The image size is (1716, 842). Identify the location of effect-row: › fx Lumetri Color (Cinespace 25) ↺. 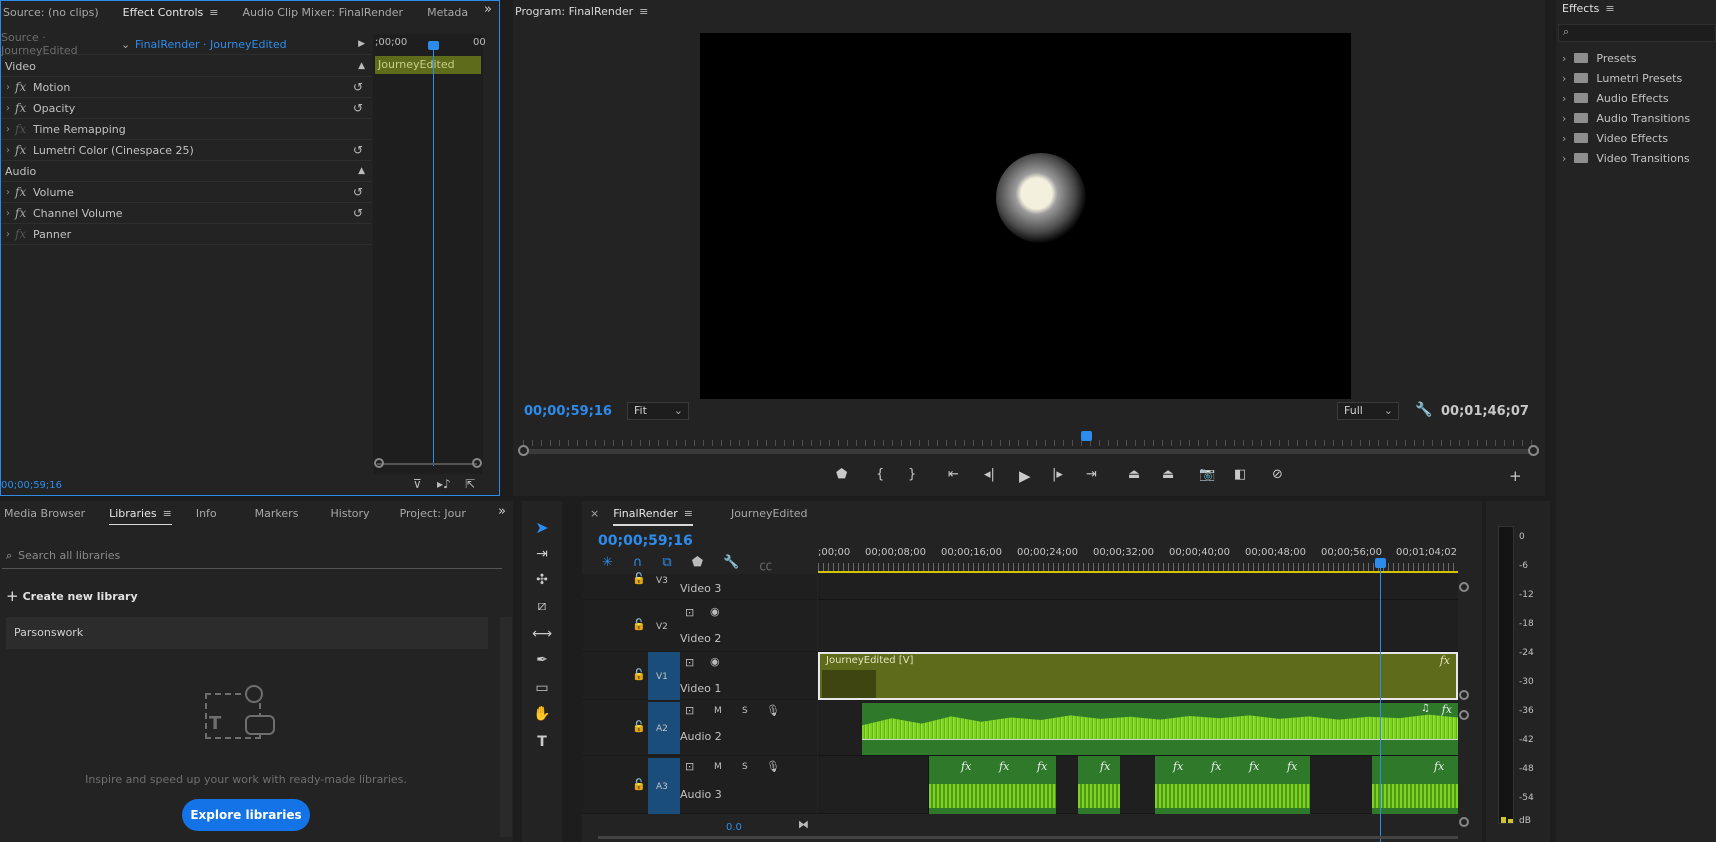
(186, 150).